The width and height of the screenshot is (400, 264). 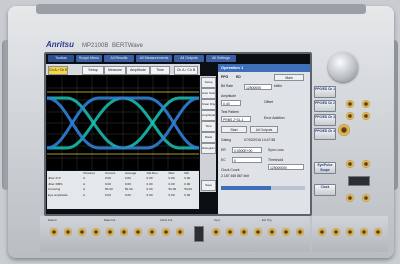 I want to click on progress-bar, so click(x=263, y=188).